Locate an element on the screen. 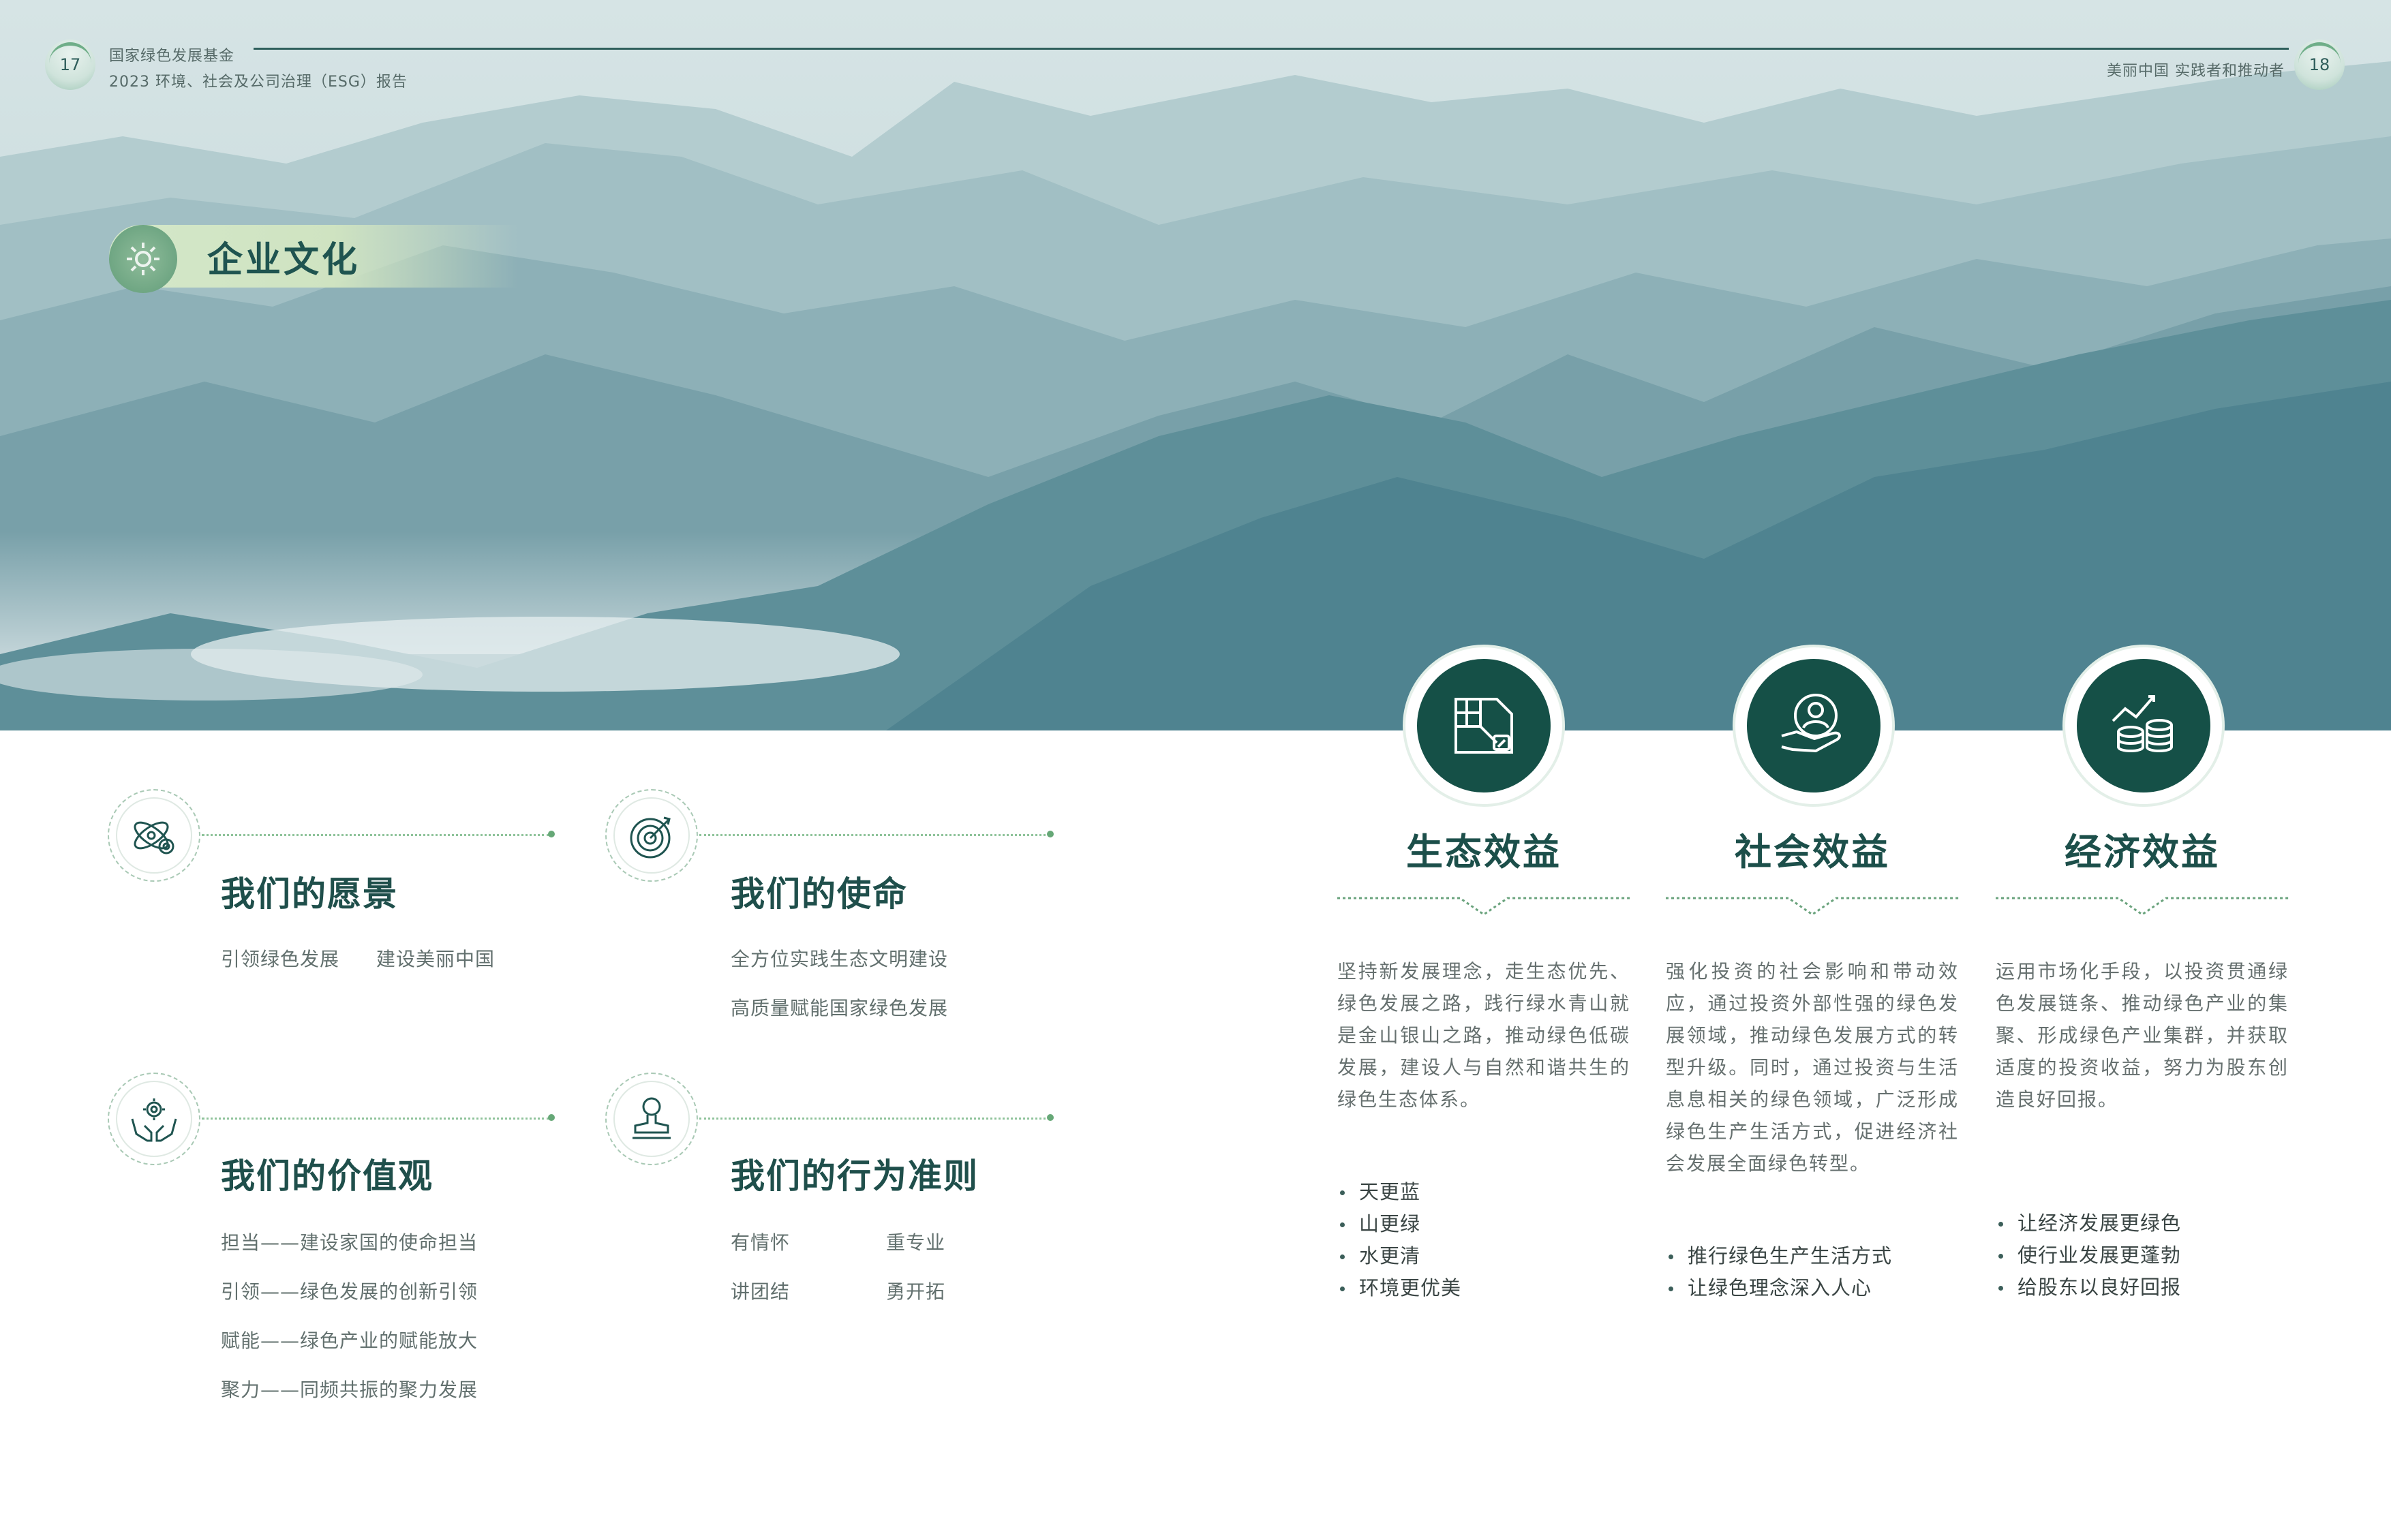 This screenshot has width=2391, height=1540. map-leaf-icon is located at coordinates (1483, 725).